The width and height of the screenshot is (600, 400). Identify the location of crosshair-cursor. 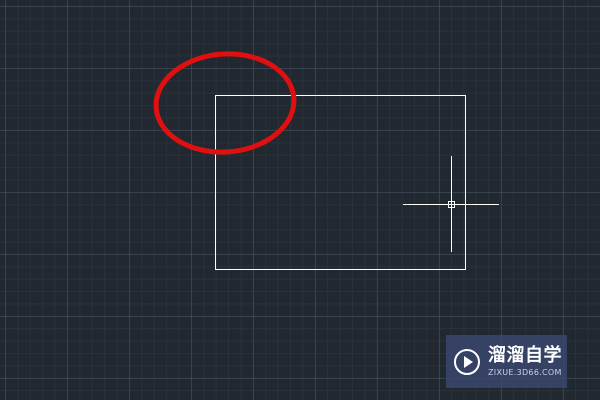
(451, 204).